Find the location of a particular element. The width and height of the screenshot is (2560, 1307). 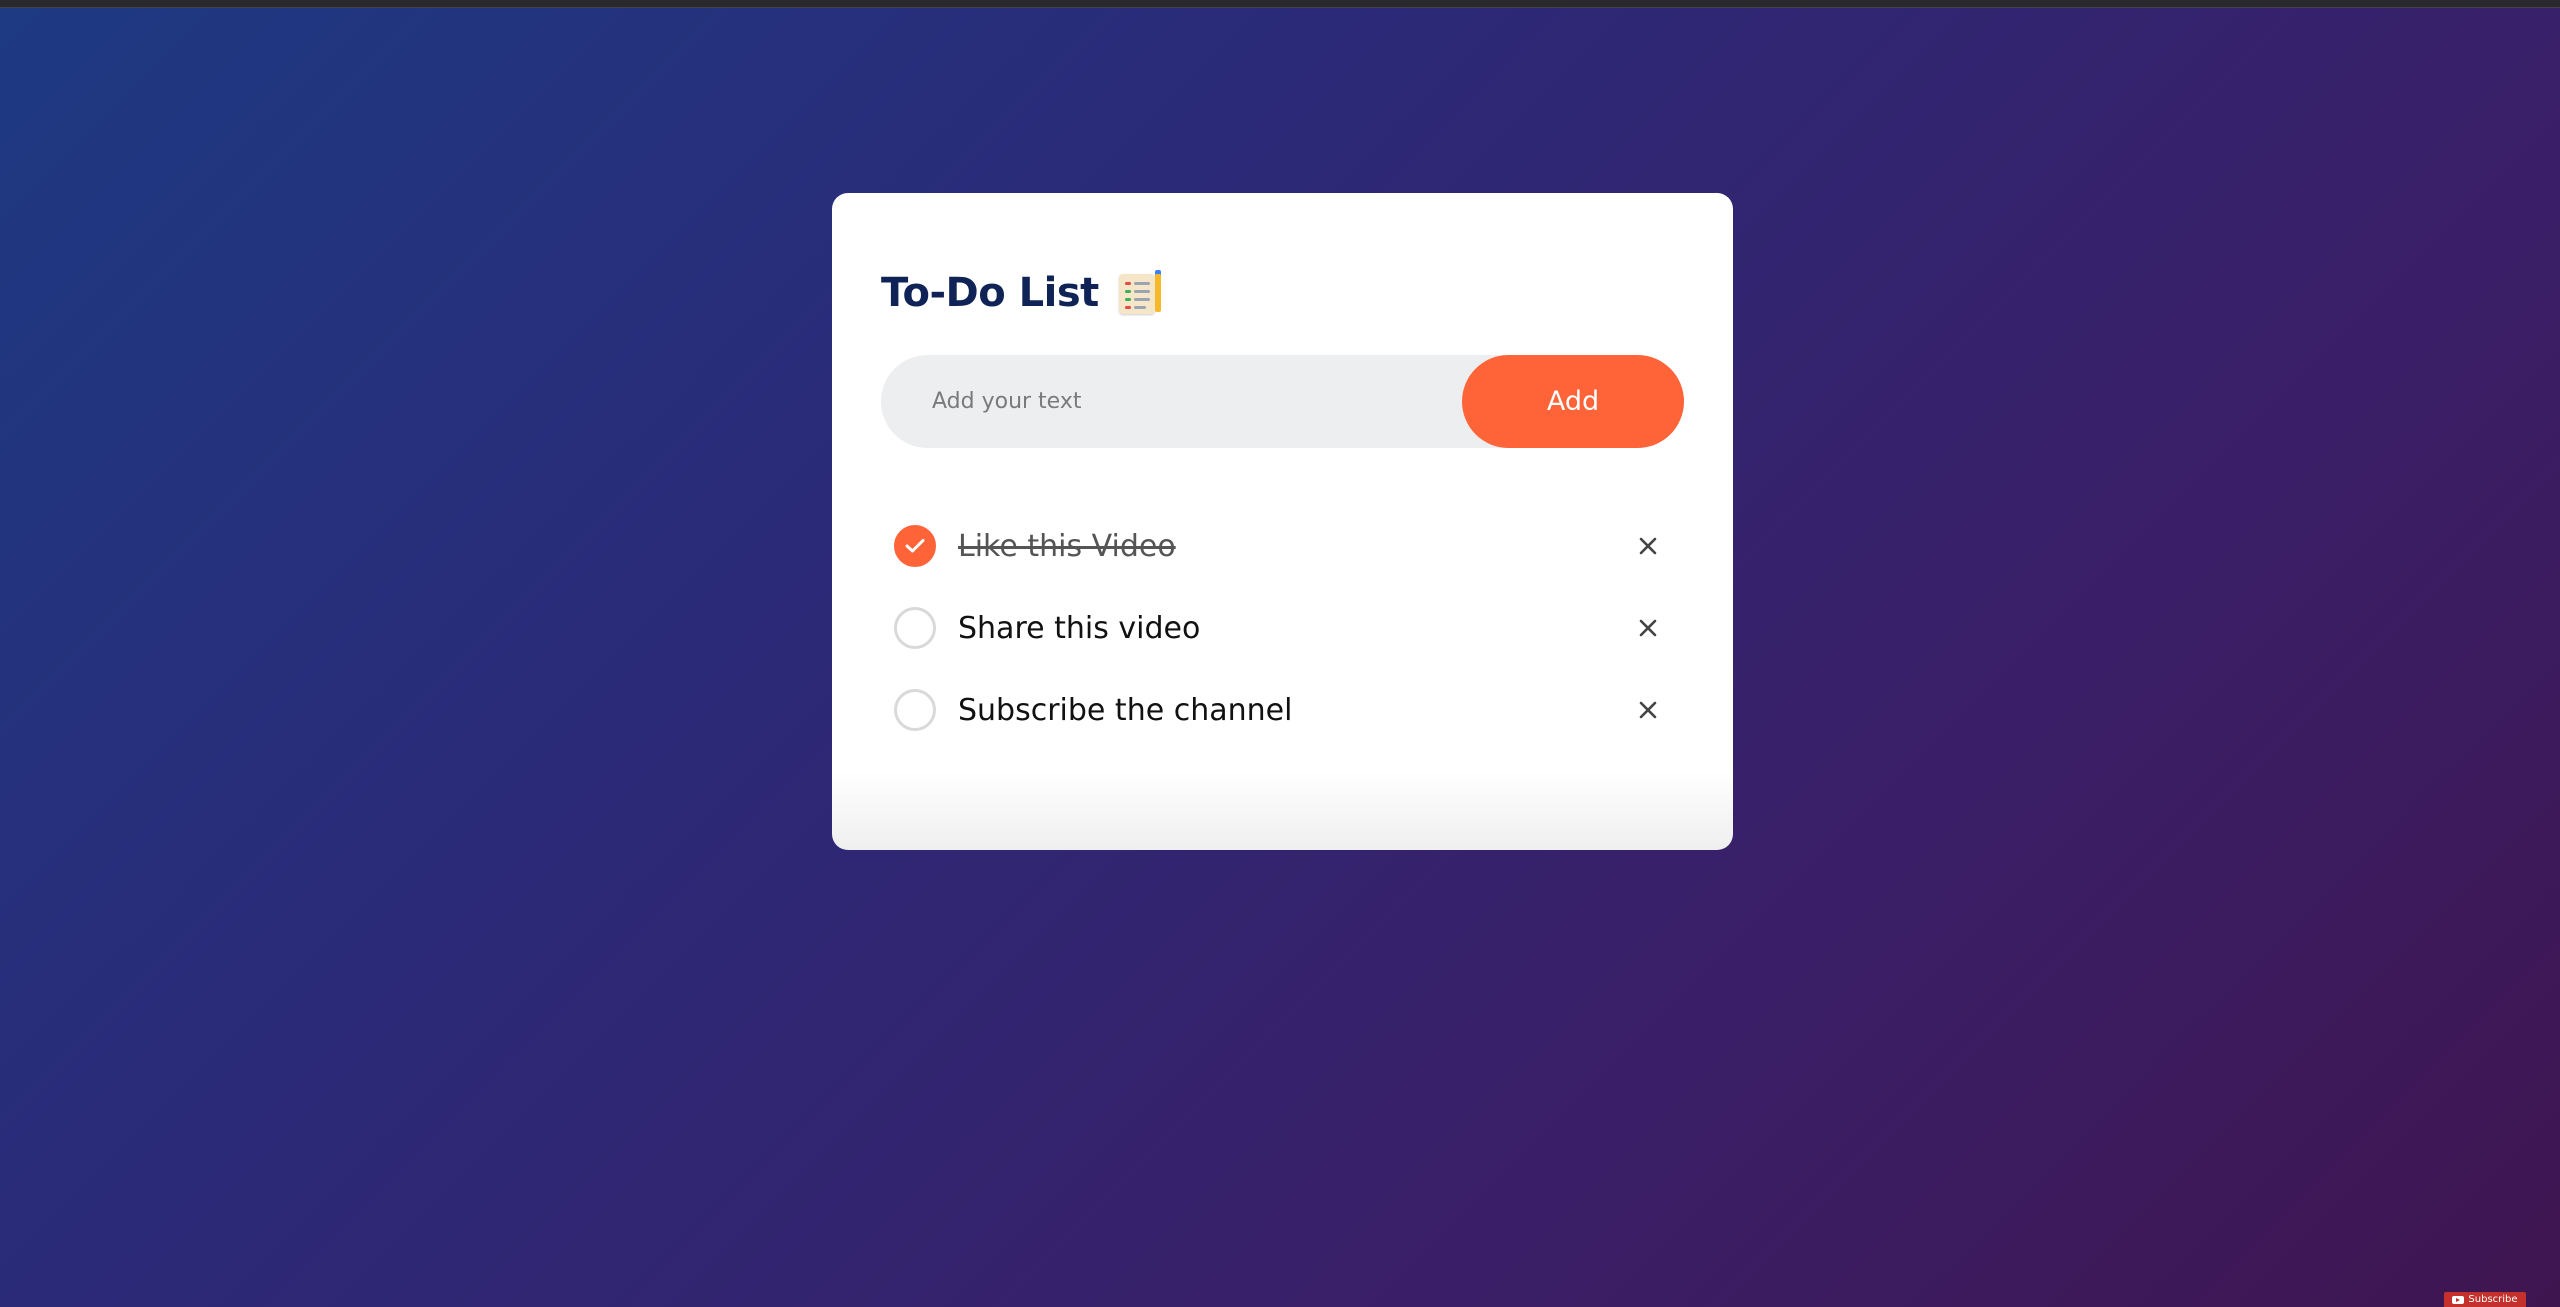

task-input is located at coordinates (1161, 401).